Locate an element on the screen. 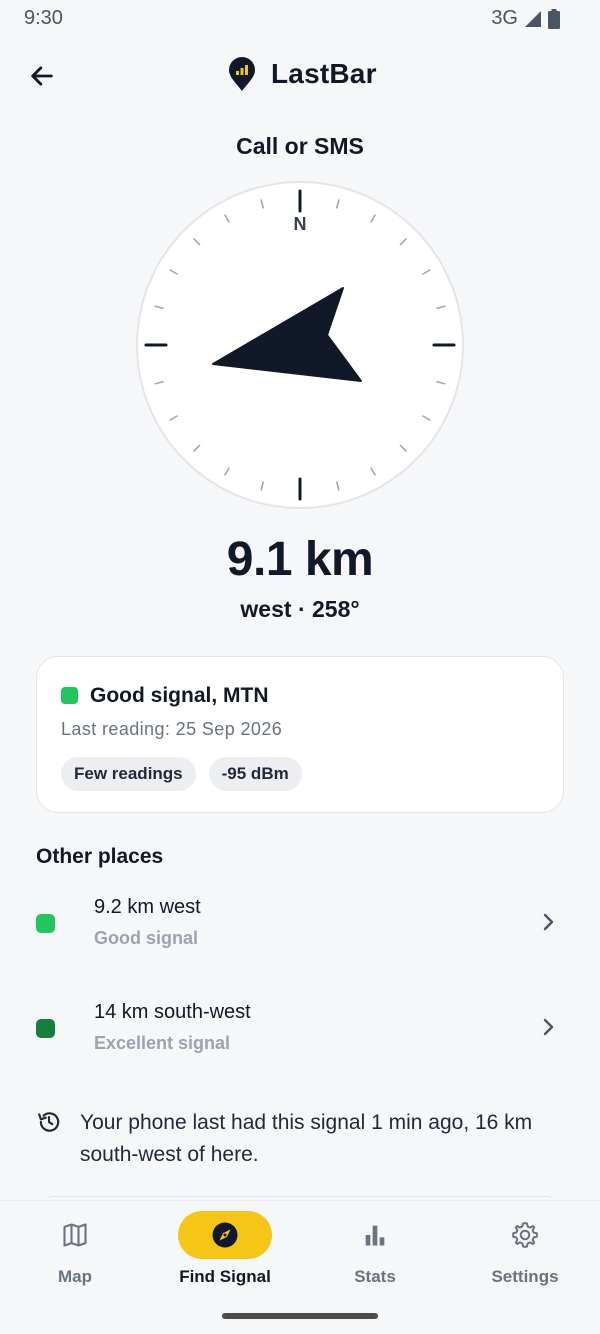  arrow-left-icon is located at coordinates (42, 76).